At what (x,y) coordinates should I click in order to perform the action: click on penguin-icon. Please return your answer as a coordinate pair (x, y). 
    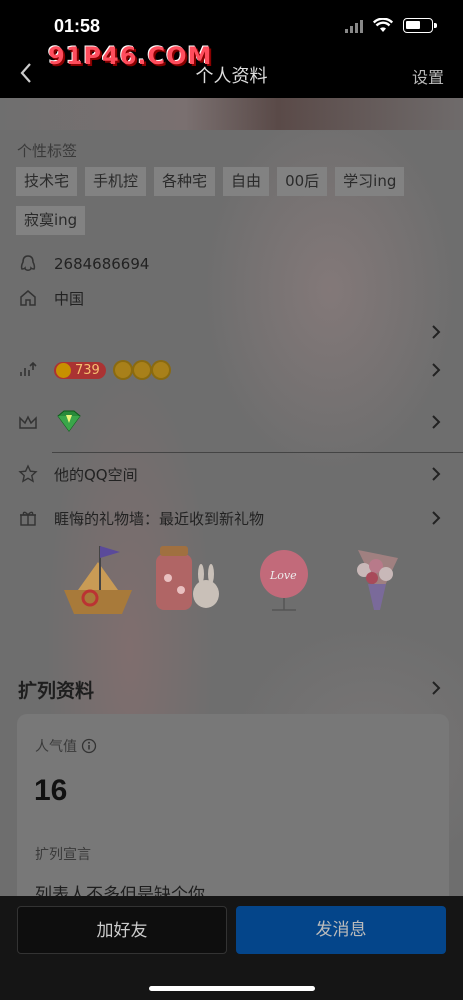
    Looking at the image, I should click on (28, 264).